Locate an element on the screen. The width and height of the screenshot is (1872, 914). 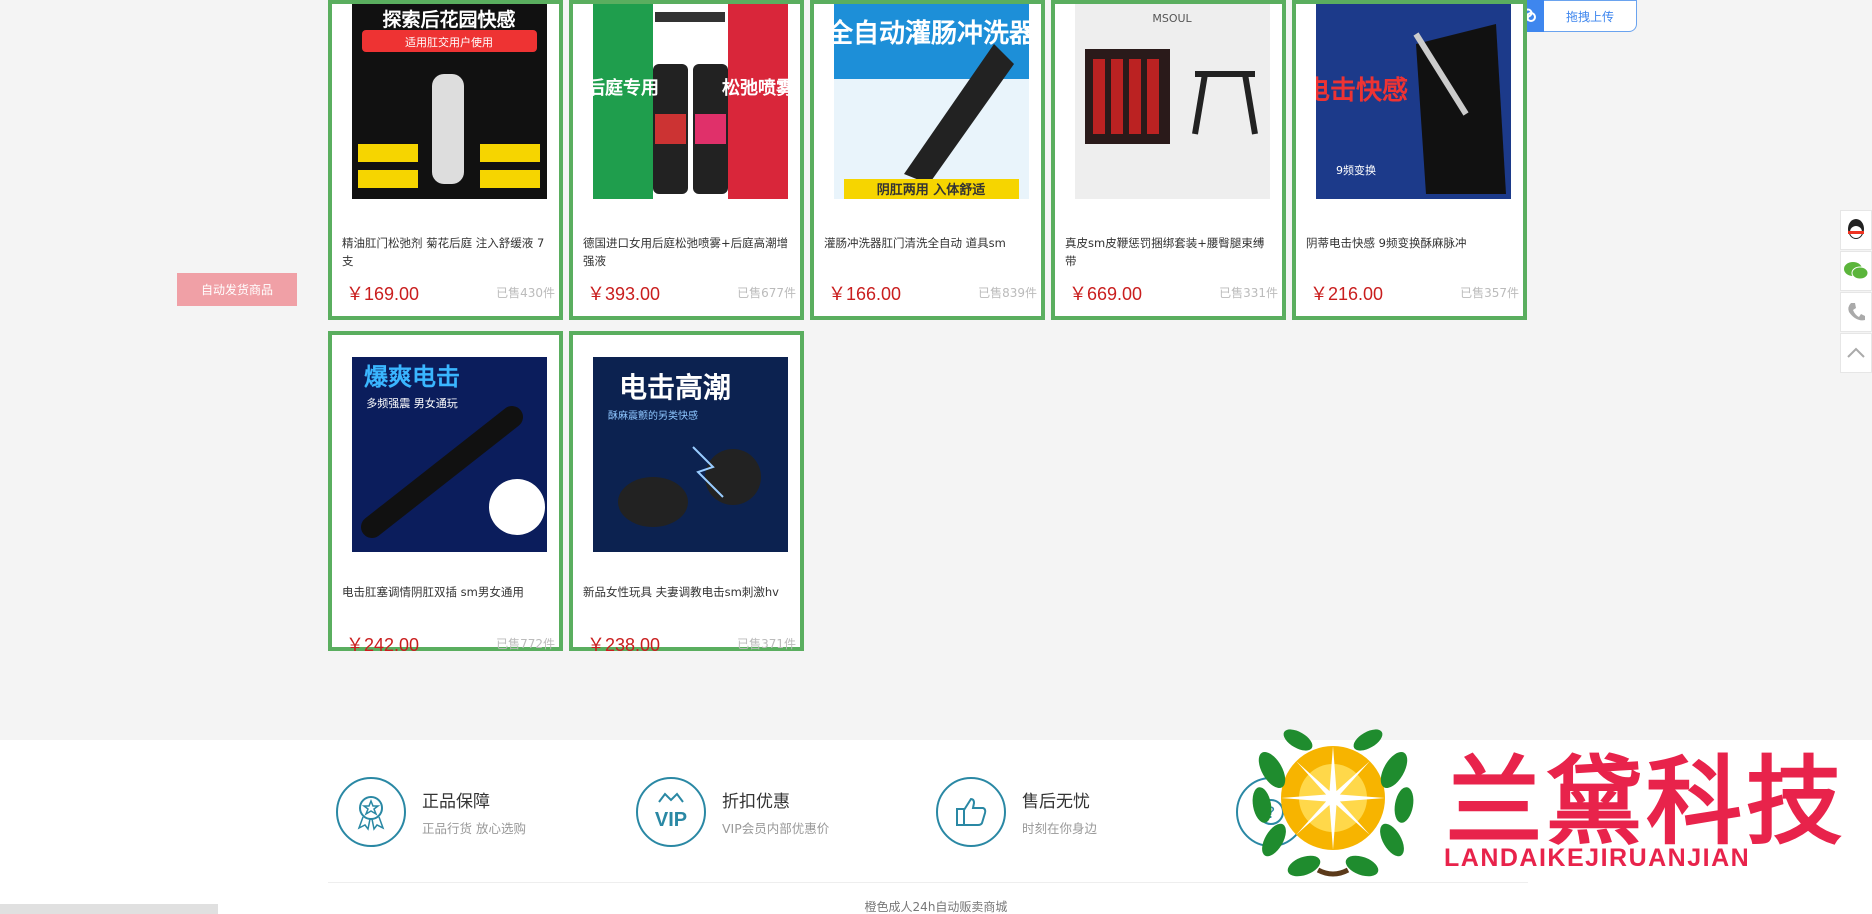
product-sold-count: 已售839件 is located at coordinates (1007, 293).